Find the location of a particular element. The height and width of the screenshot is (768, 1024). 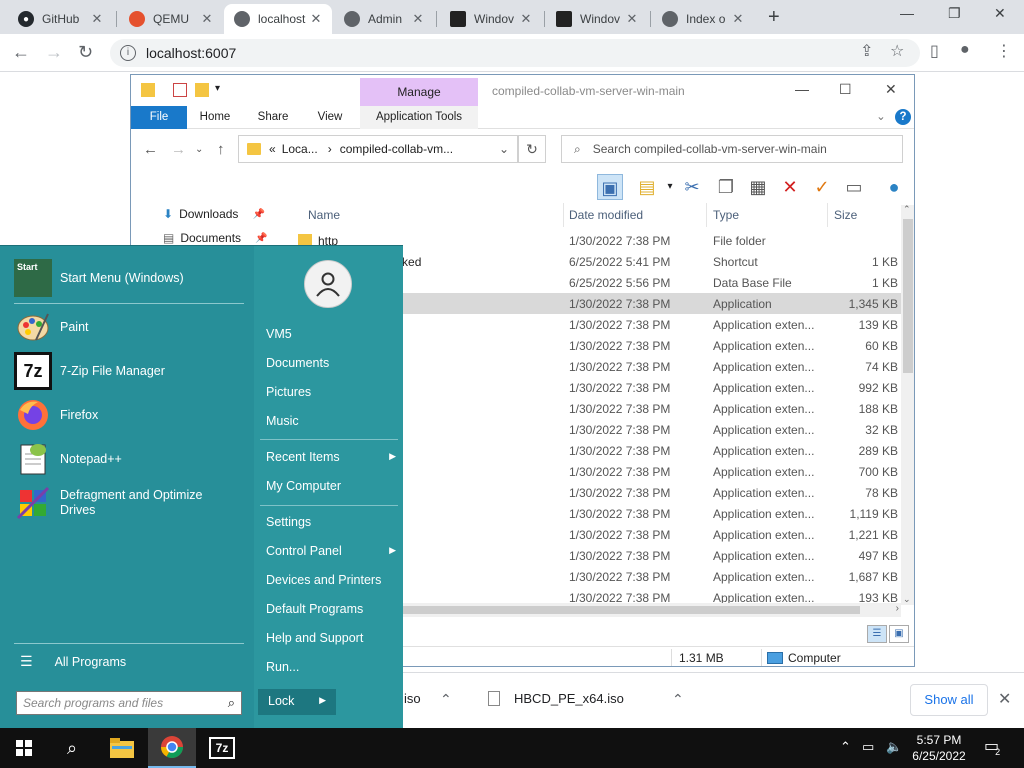

expand-ribbon-icon: ⌄ is located at coordinates (881, 117).